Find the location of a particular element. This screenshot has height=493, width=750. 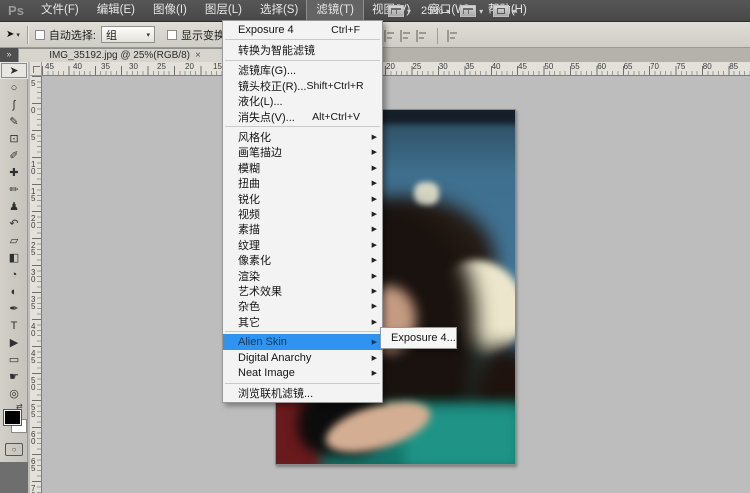

menu-item-label: 风格化 is located at coordinates (254, 138).